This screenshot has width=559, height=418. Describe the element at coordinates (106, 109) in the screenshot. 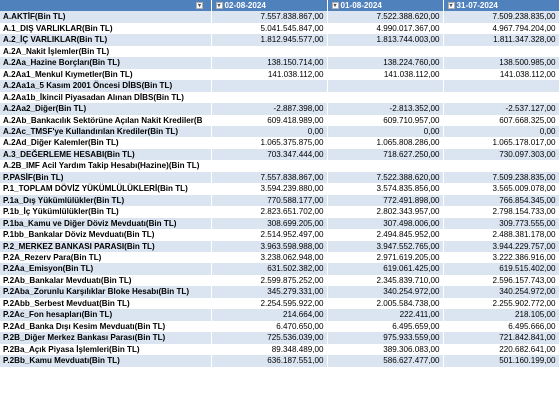

I see `row-label-cell: A.2Aa2_Diğer(Bin TL)` at that location.